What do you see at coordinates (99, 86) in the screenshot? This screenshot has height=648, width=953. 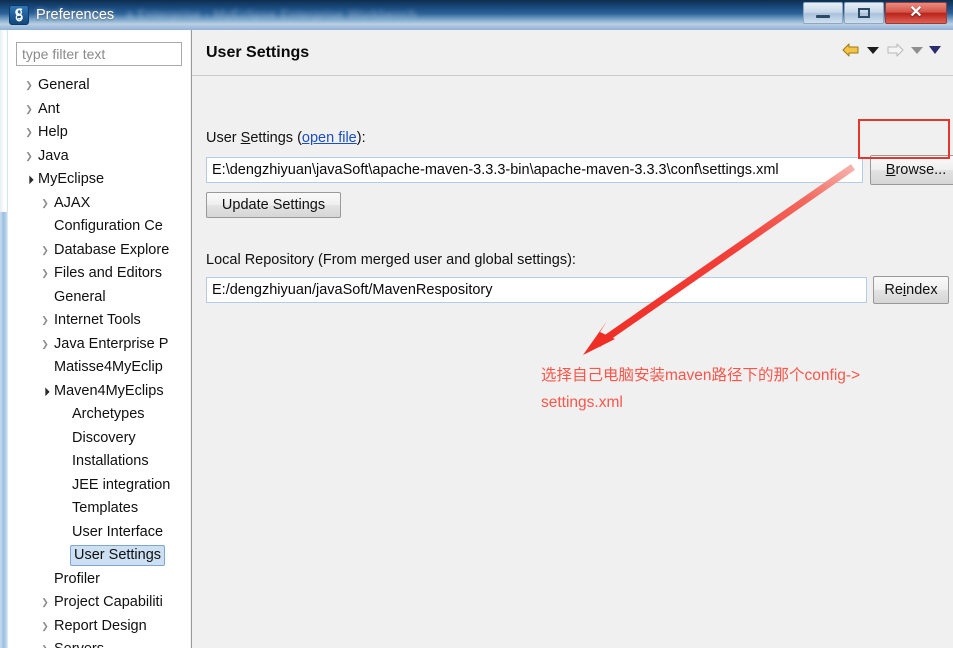 I see `tree-item-general: ❯ General` at bounding box center [99, 86].